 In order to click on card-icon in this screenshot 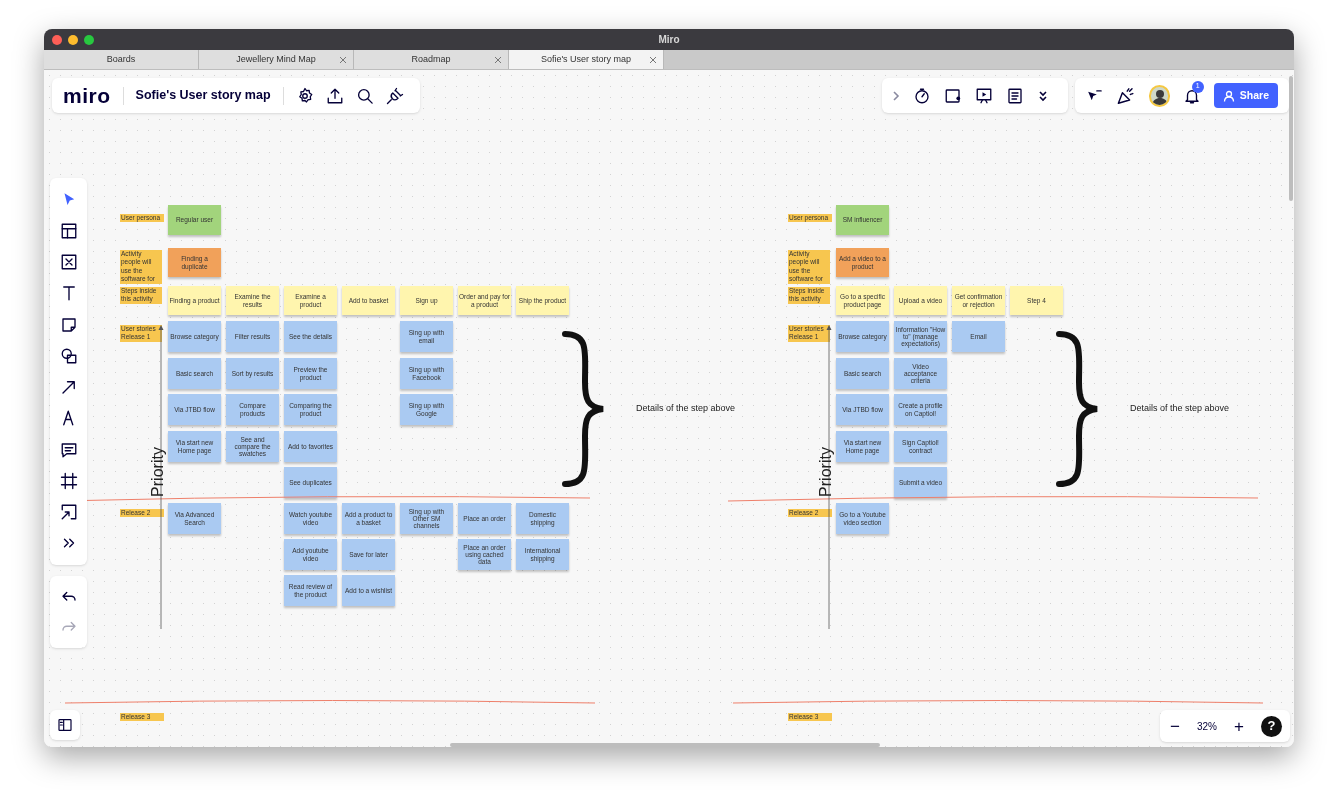, I will do `click(953, 95)`.